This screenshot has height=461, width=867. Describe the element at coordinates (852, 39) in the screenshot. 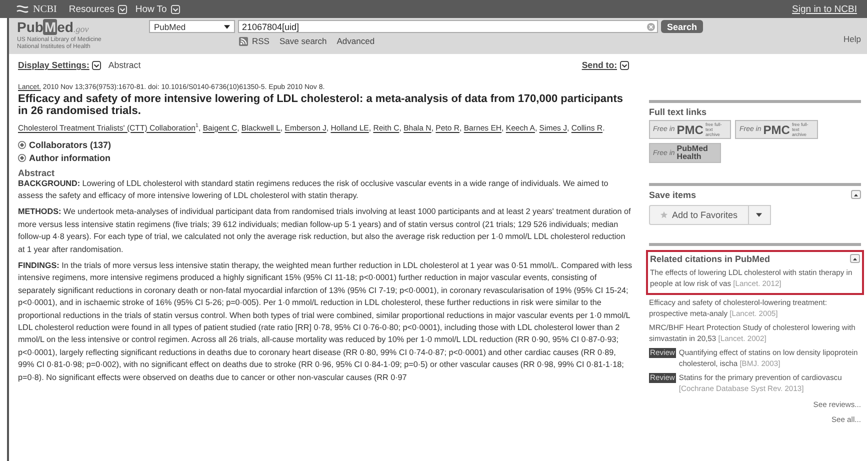

I see `help-link: Help` at that location.